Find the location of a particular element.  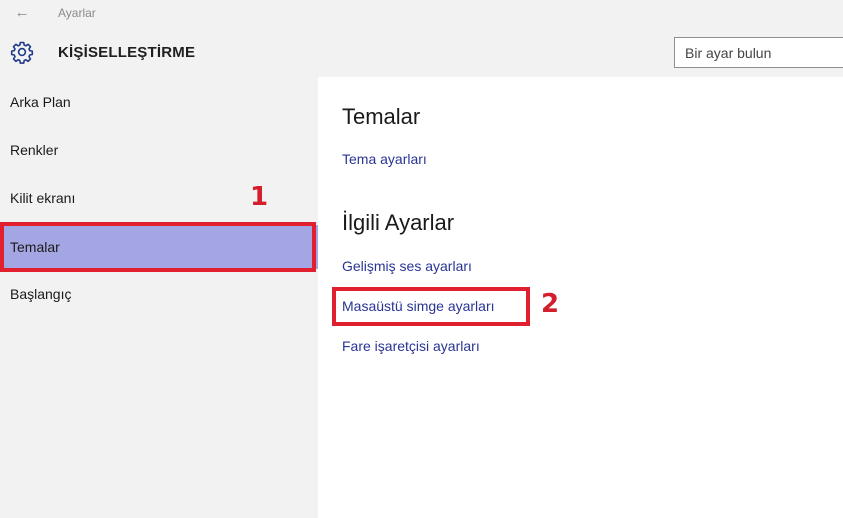

page-header: KİŞİSELLEŞTİRME is located at coordinates (421, 52).